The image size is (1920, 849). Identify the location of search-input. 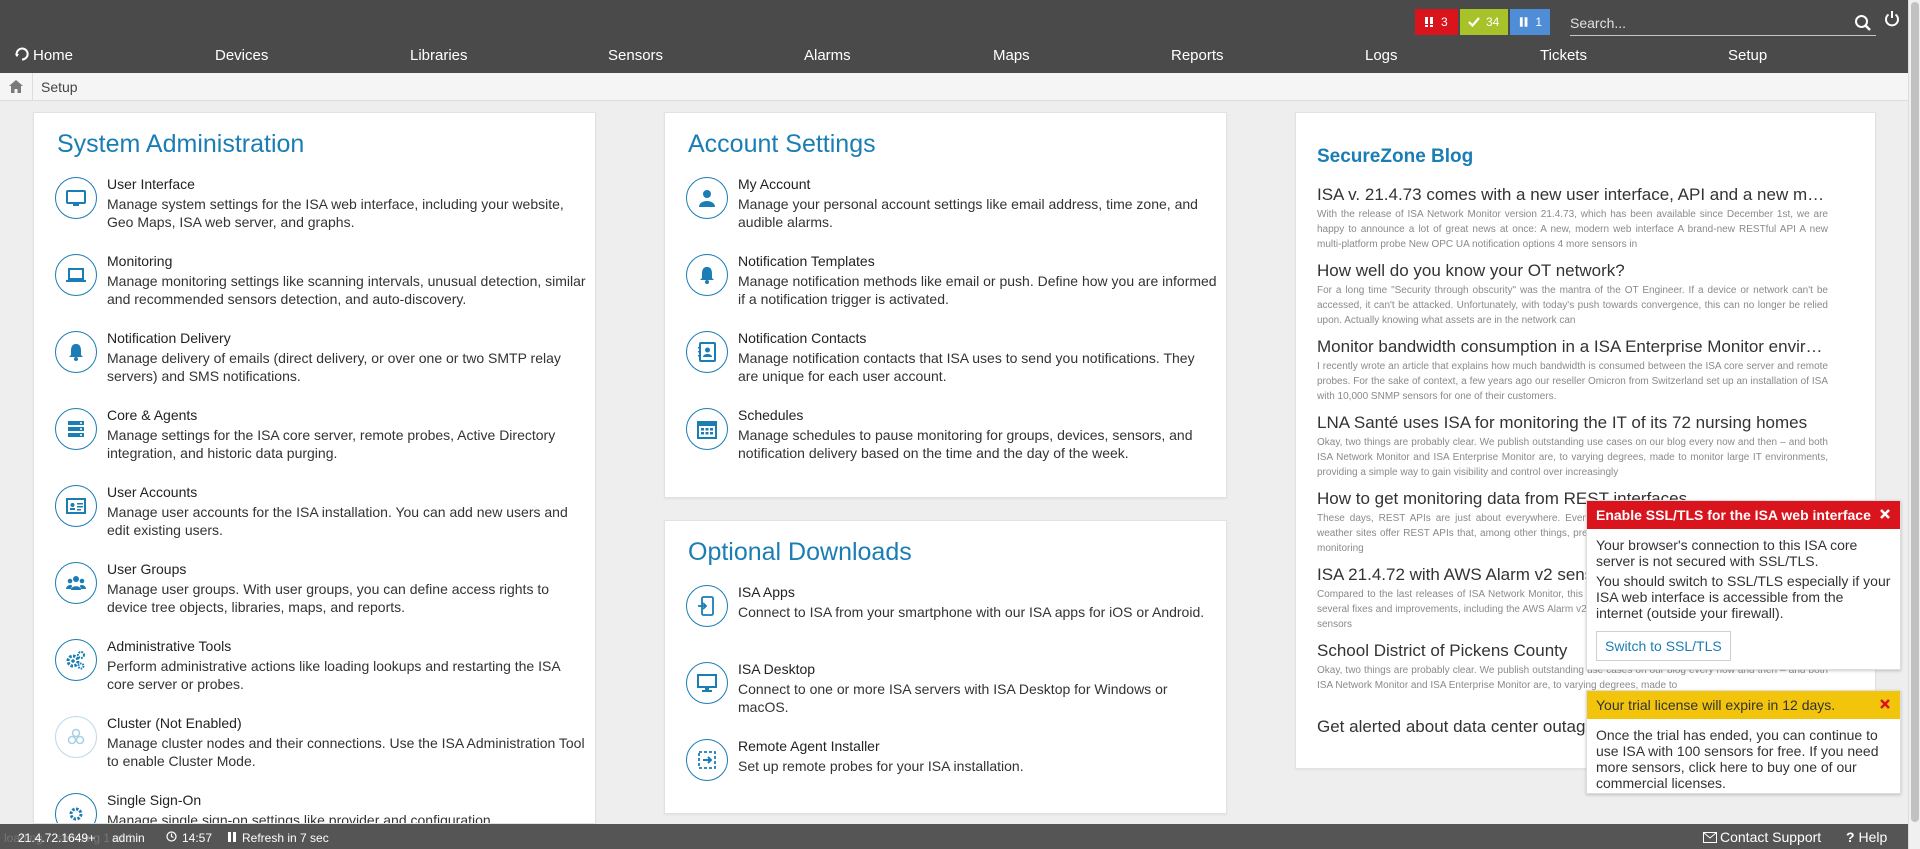
(1705, 23).